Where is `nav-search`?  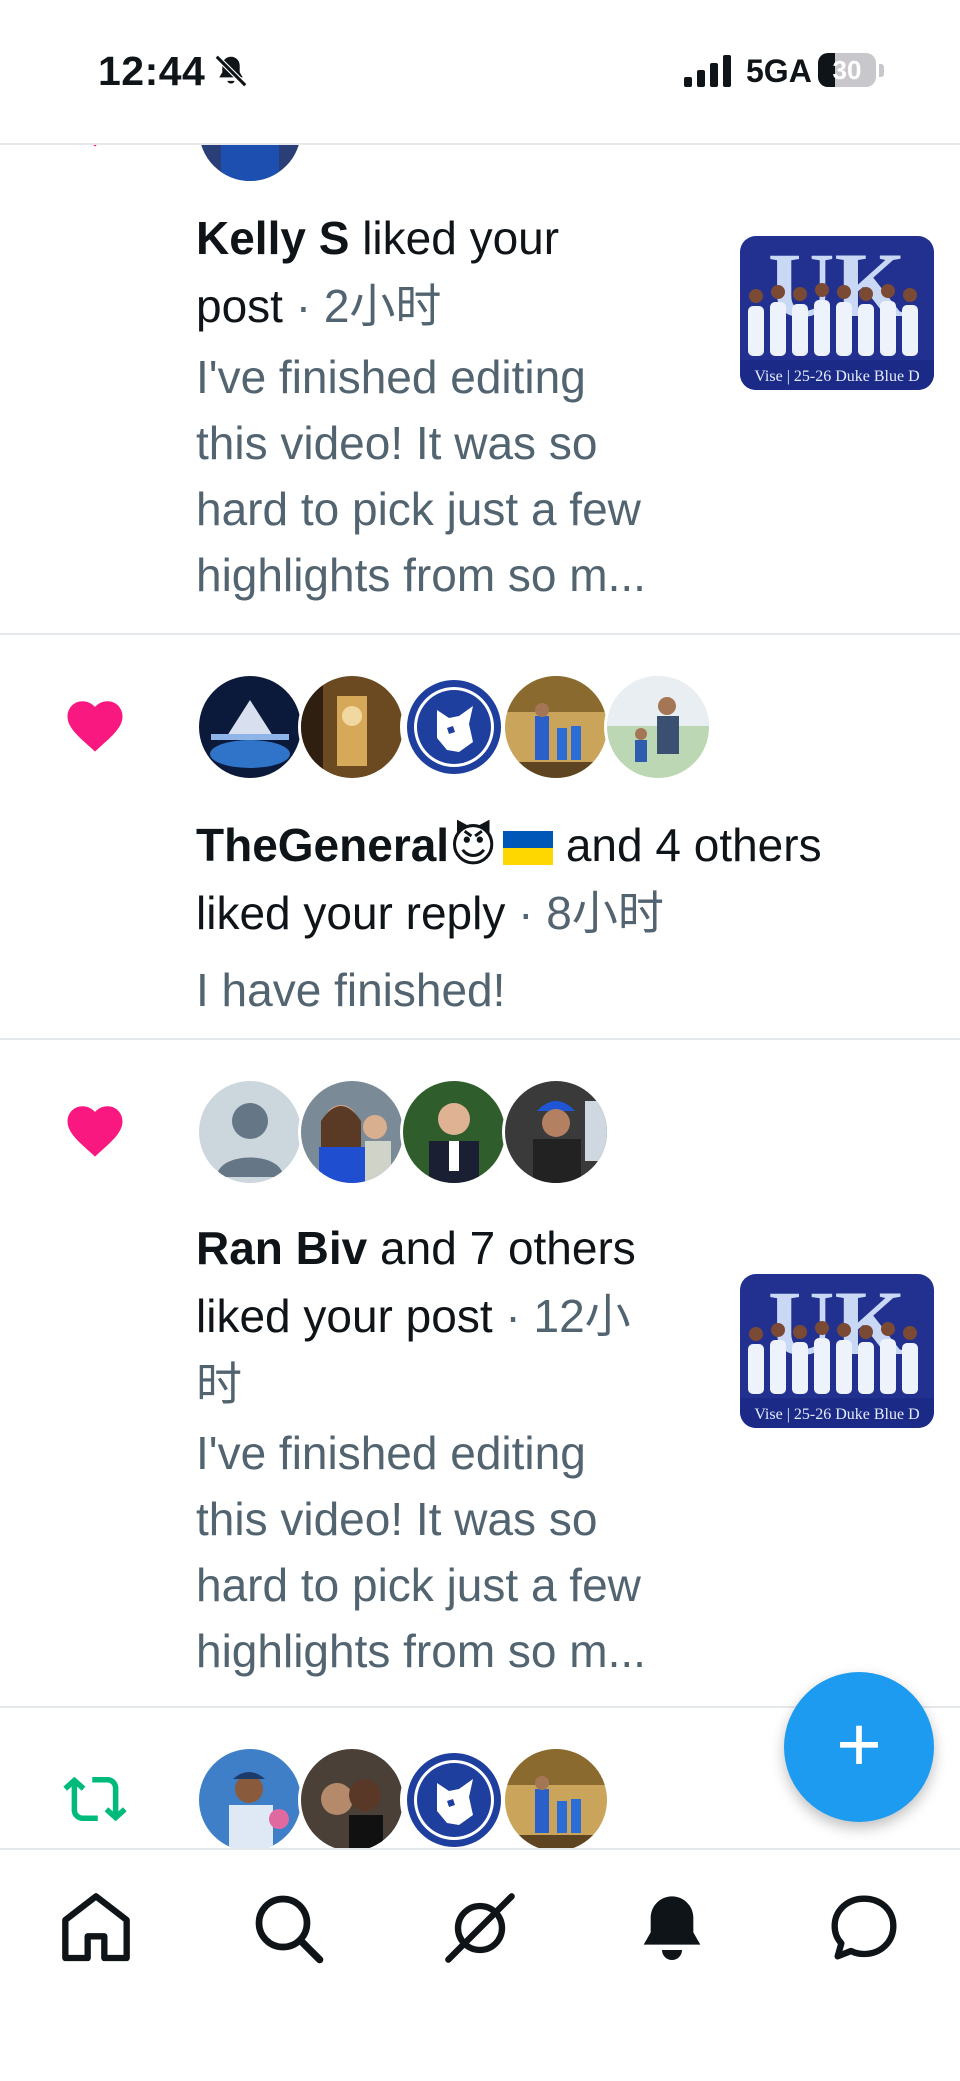 nav-search is located at coordinates (288, 1928).